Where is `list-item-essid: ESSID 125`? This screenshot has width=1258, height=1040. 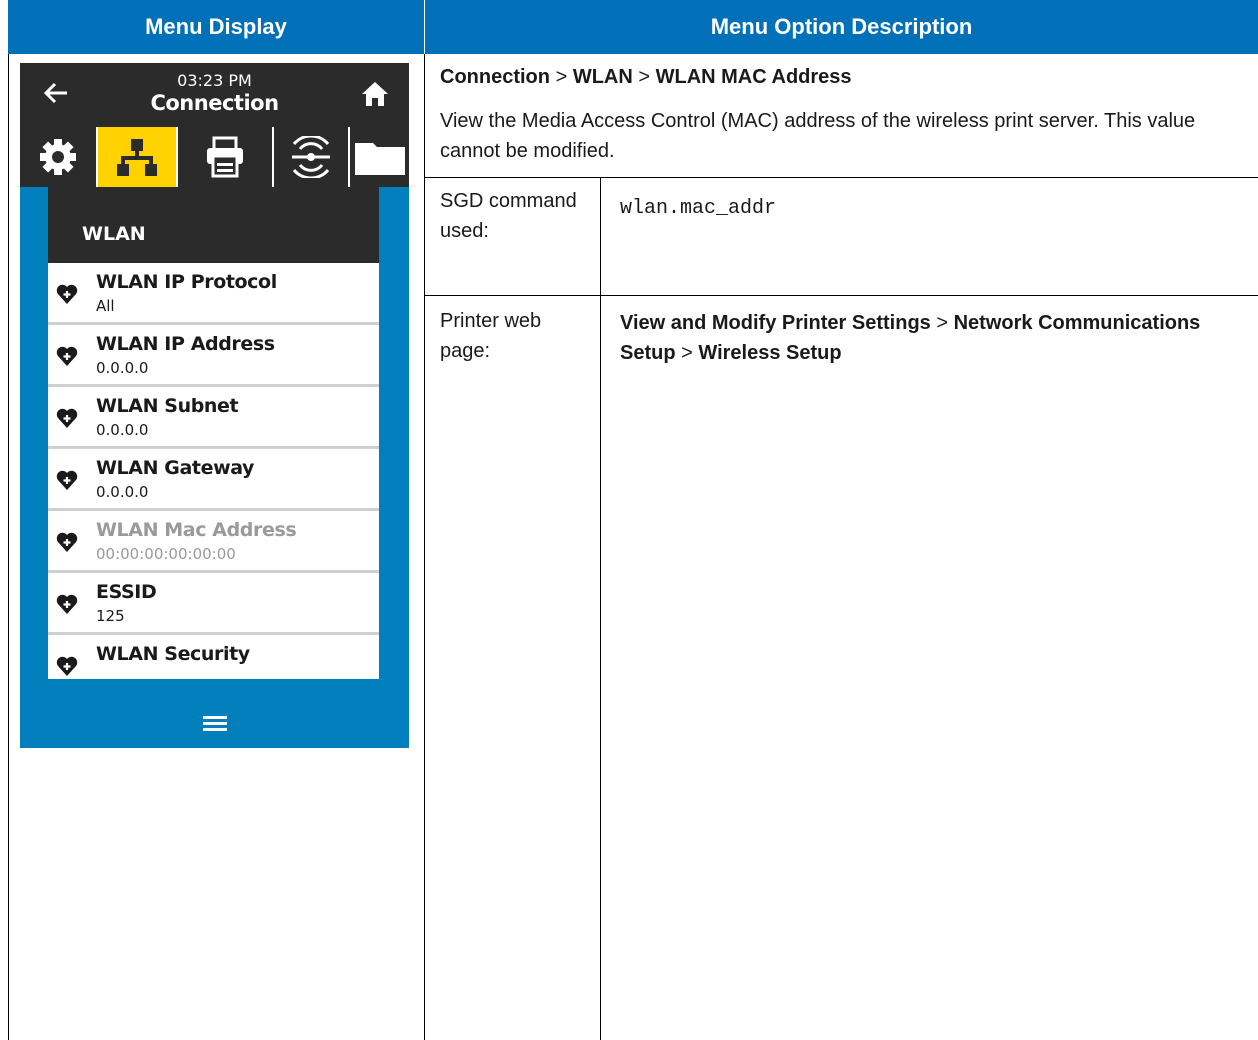
list-item-essid: ESSID 125 is located at coordinates (213, 604).